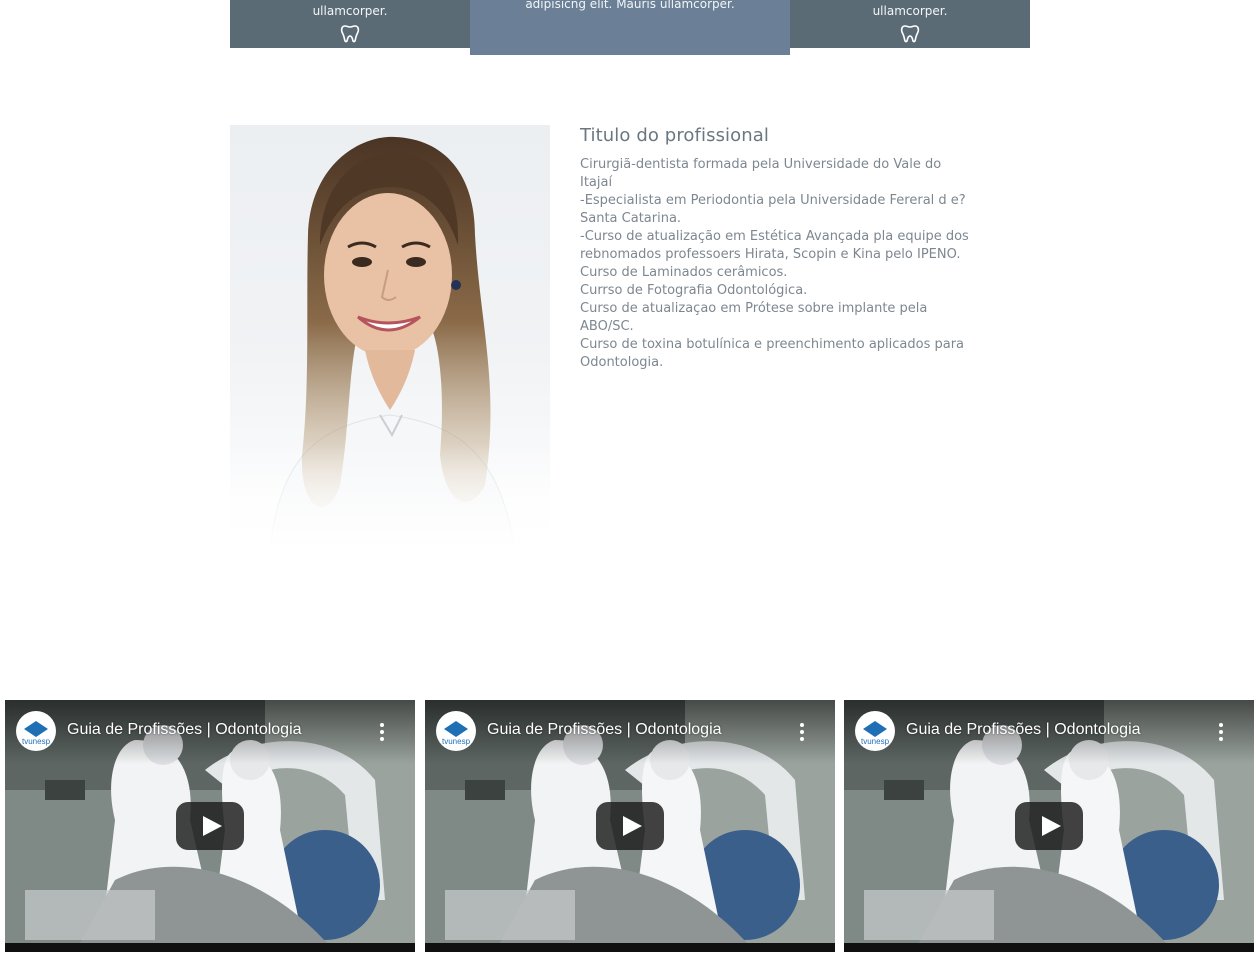  I want to click on description-line: Santa Catarina., so click(631, 218).